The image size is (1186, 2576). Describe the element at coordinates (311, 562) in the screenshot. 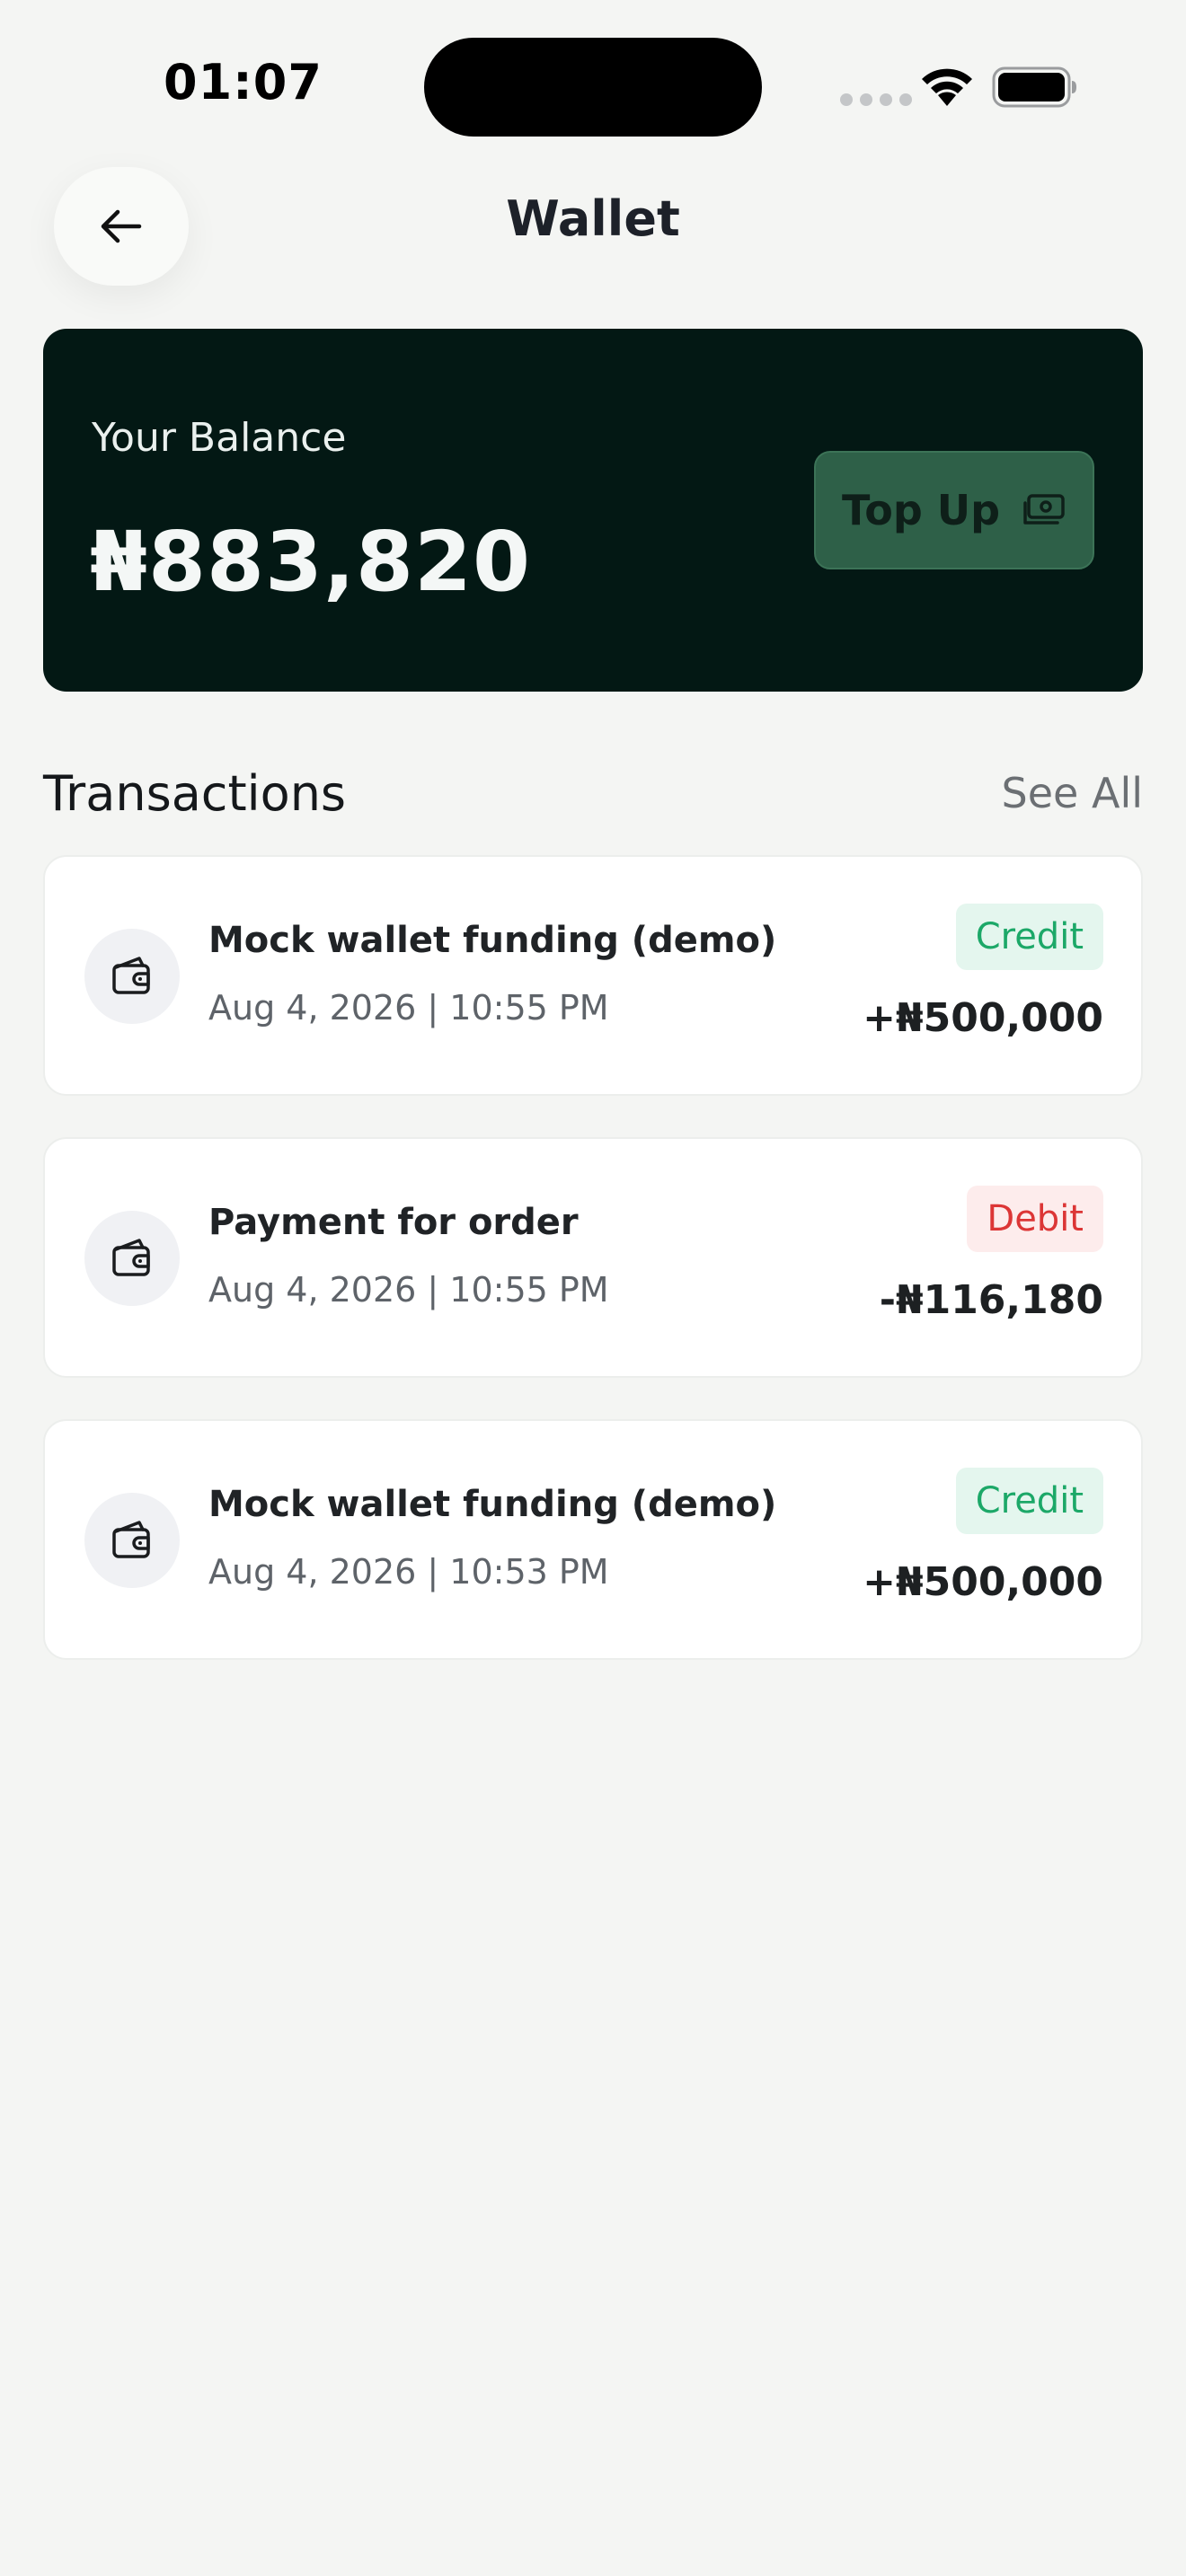

I see `balance-amount: ₦883,820` at that location.